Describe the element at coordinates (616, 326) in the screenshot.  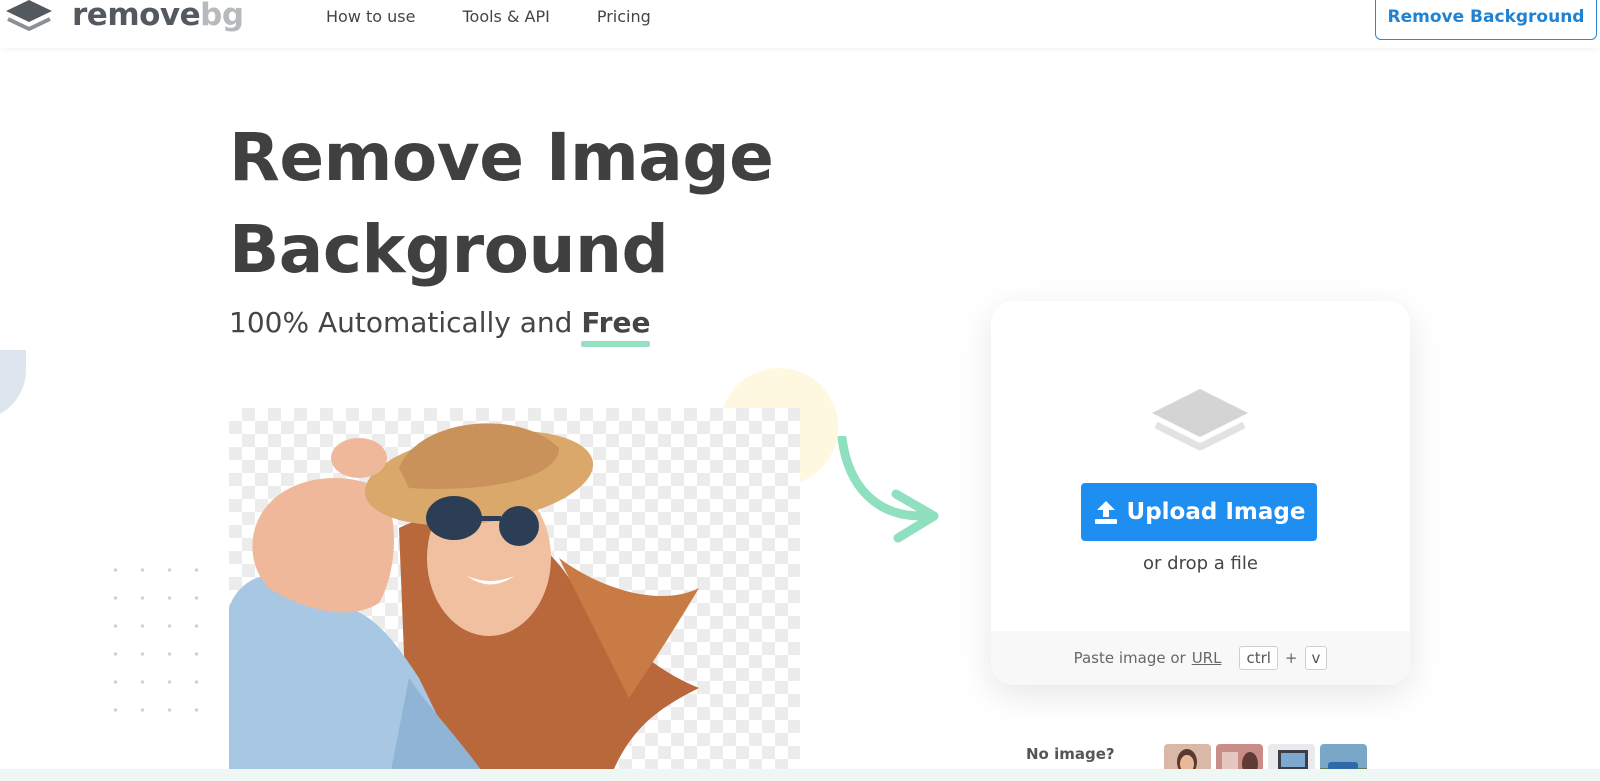
I see `subtitle-emphasis: Free` at that location.